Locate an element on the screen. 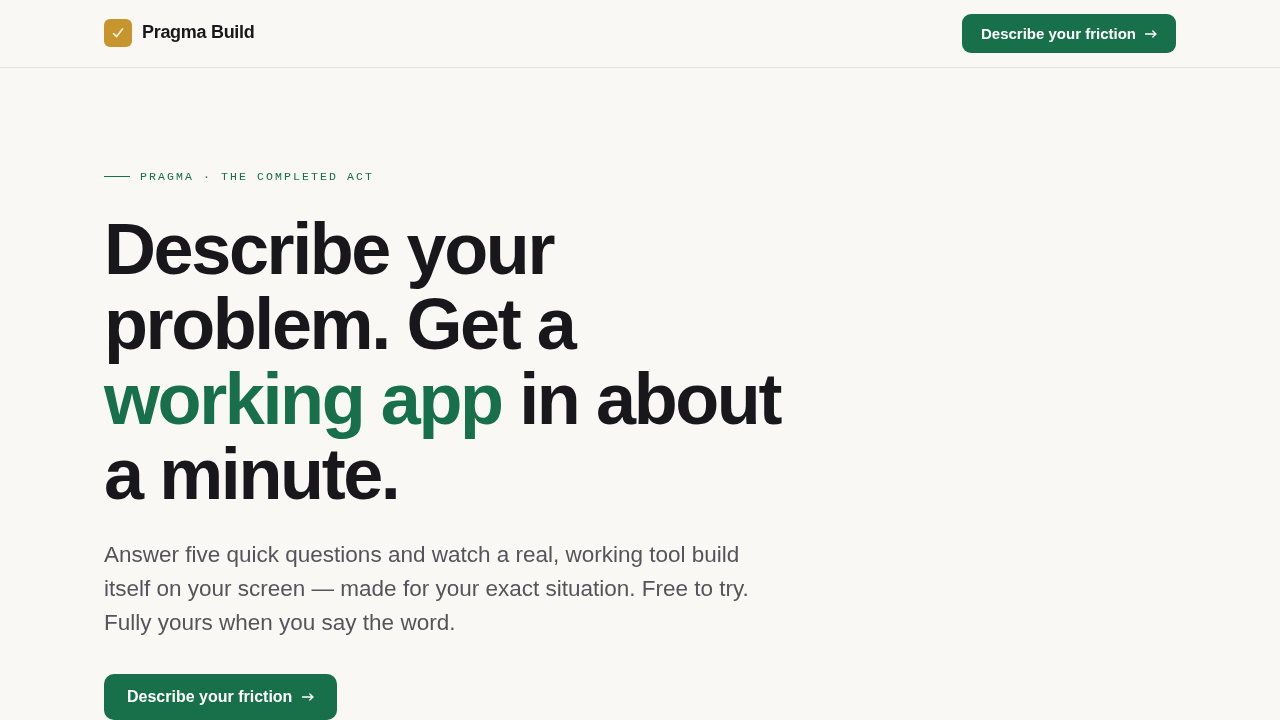 The width and height of the screenshot is (1280, 720). brand-name: Pragma Build is located at coordinates (198, 32).